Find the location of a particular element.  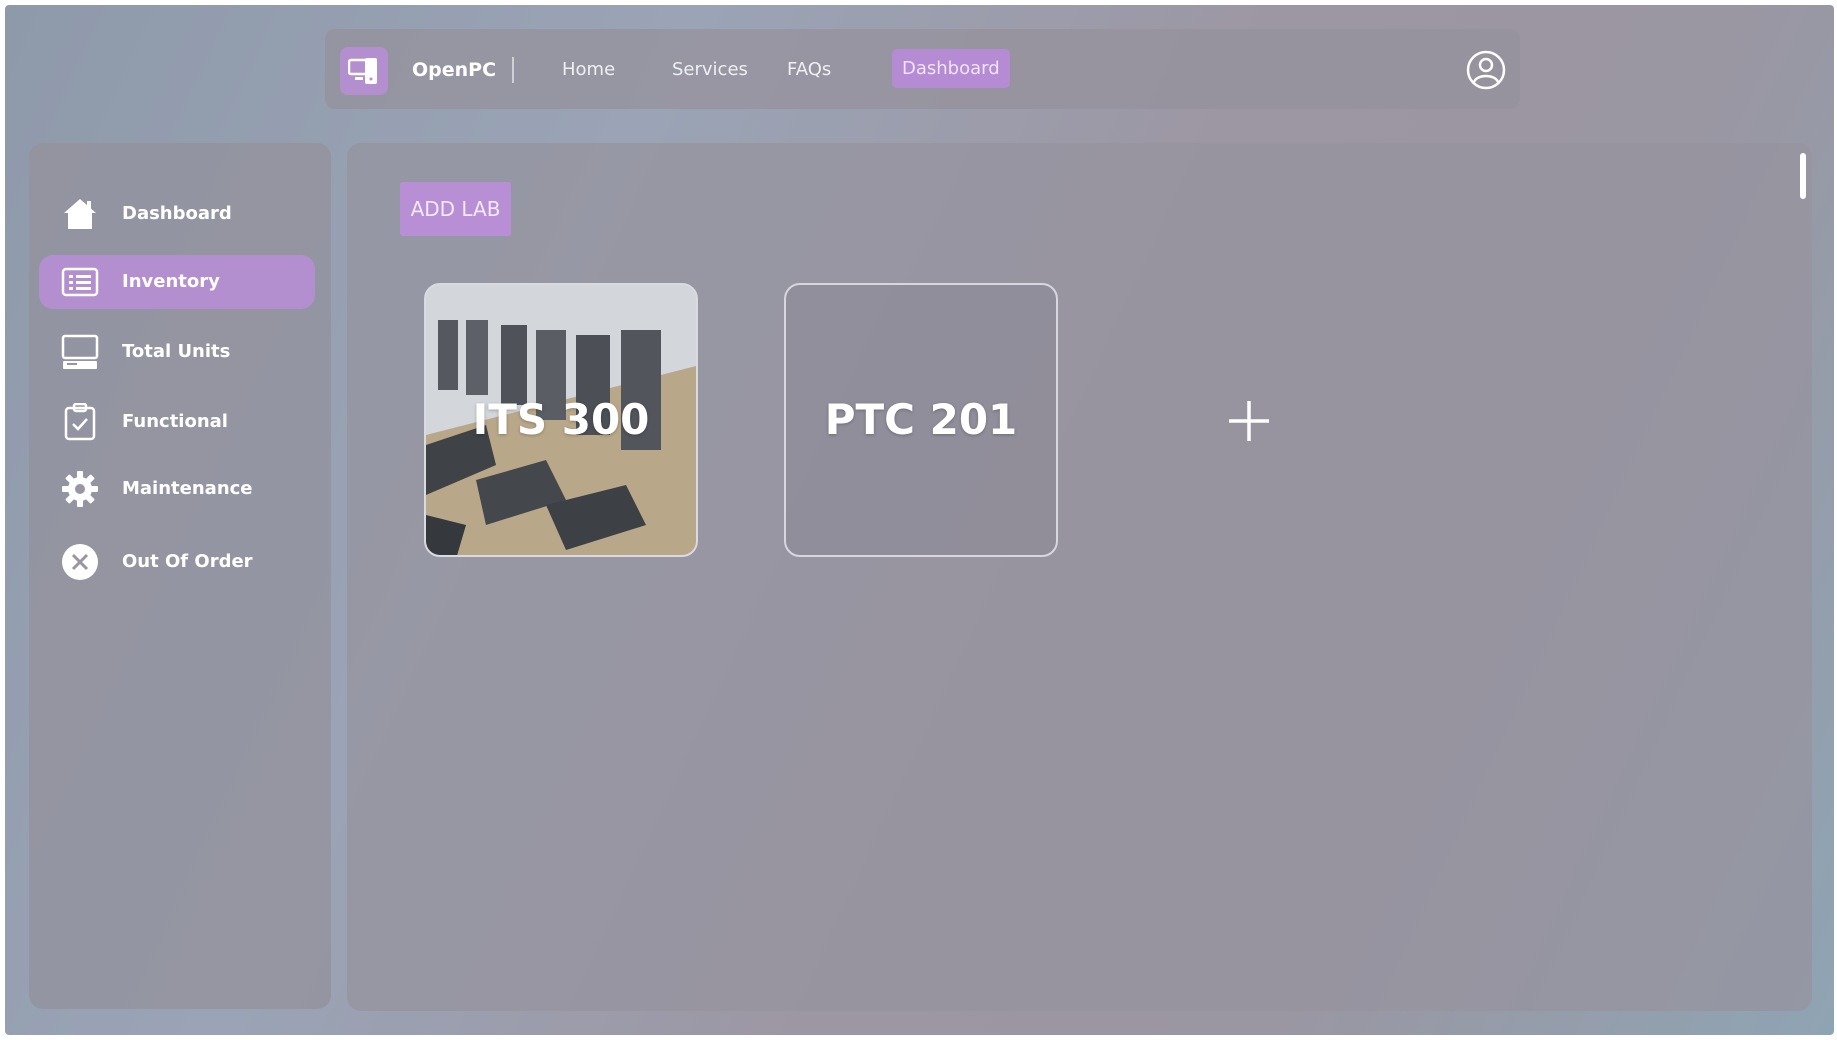

sidebar-item-total-units: Total Units is located at coordinates (177, 352).